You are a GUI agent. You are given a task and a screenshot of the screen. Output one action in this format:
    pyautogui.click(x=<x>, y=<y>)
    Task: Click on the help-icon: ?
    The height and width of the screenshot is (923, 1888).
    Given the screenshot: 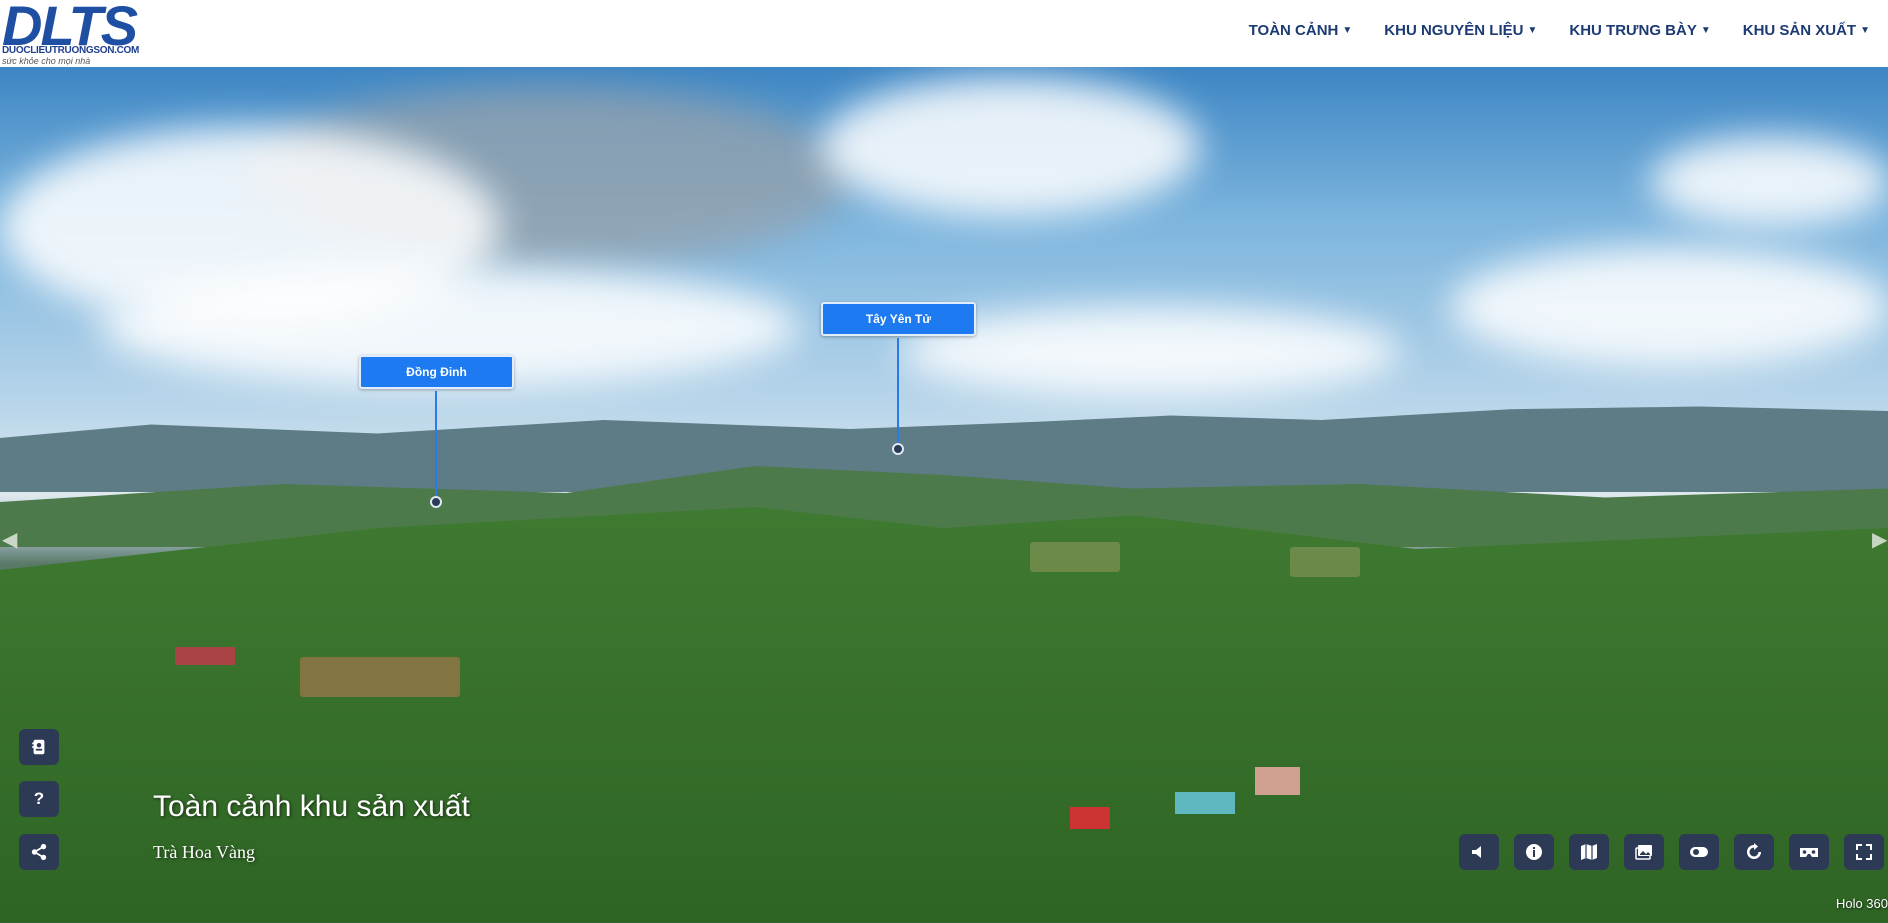 What is the action you would take?
    pyautogui.click(x=39, y=798)
    